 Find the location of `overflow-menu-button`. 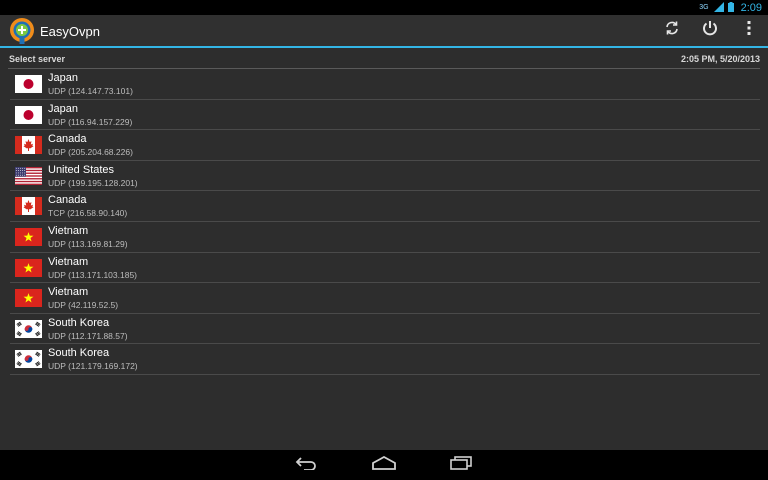

overflow-menu-button is located at coordinates (749, 30).